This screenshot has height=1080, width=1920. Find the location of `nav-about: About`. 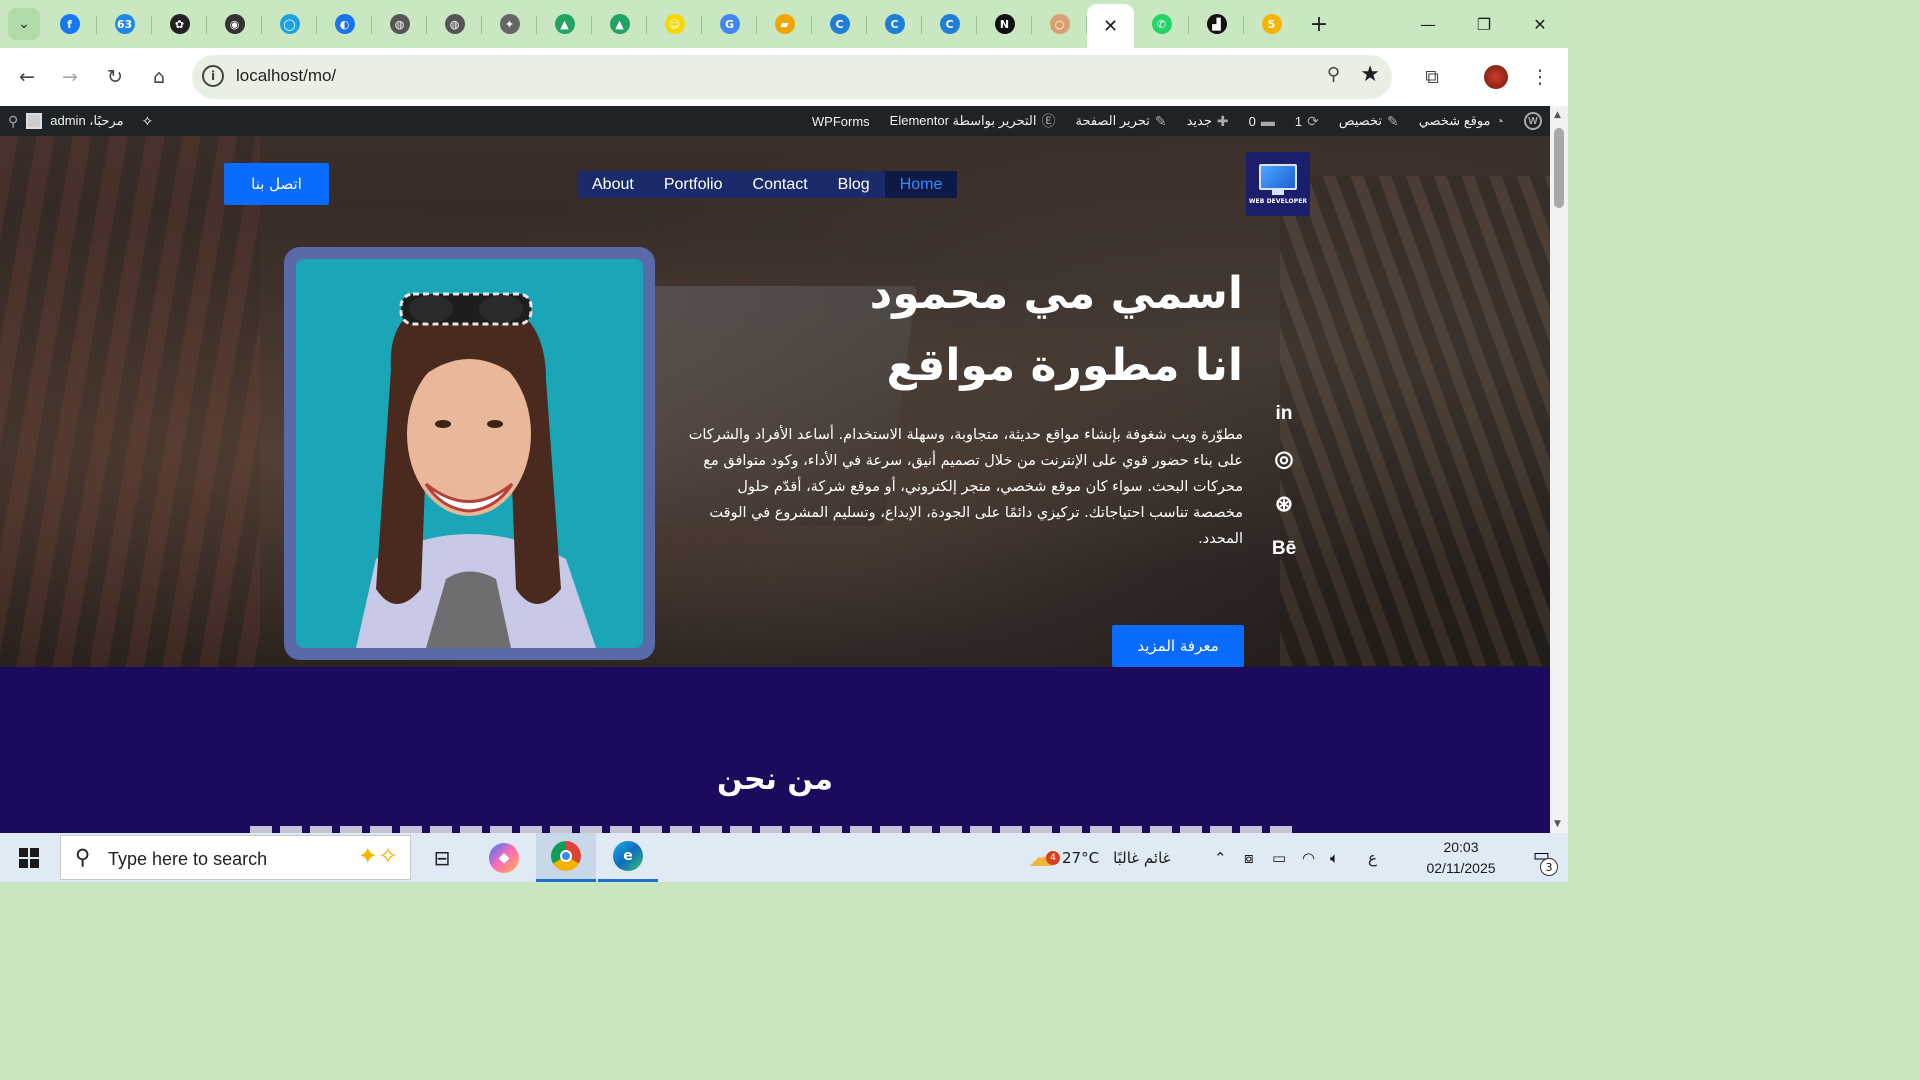

nav-about: About is located at coordinates (613, 184).